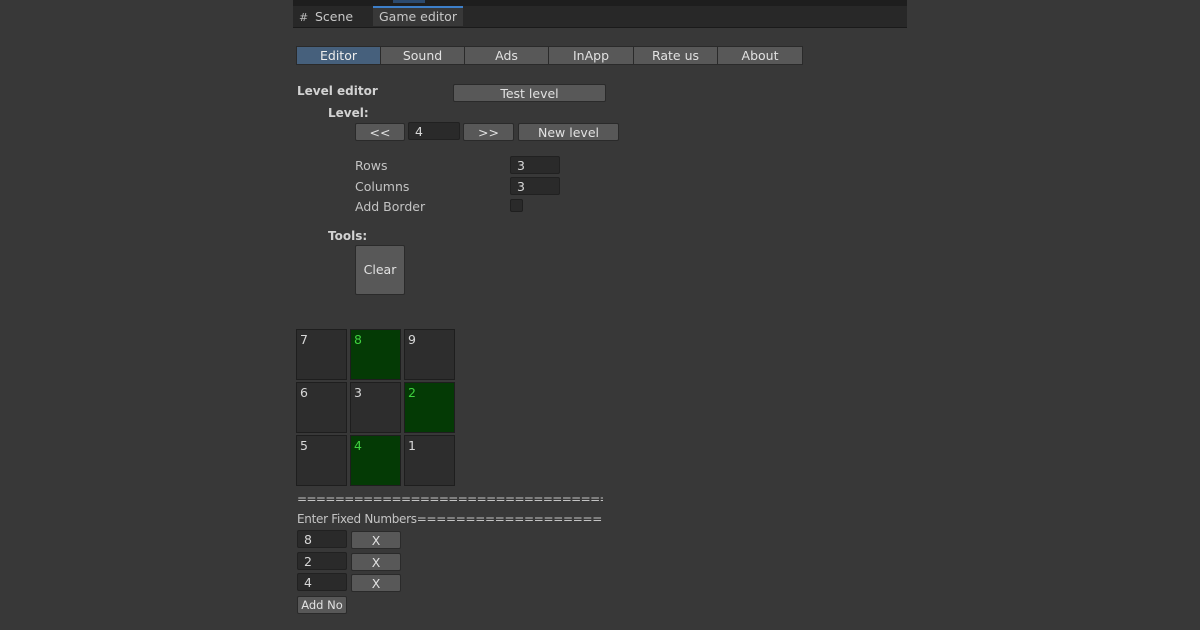 The height and width of the screenshot is (630, 1200). Describe the element at coordinates (382, 186) in the screenshot. I see `columns-label: Columns` at that location.